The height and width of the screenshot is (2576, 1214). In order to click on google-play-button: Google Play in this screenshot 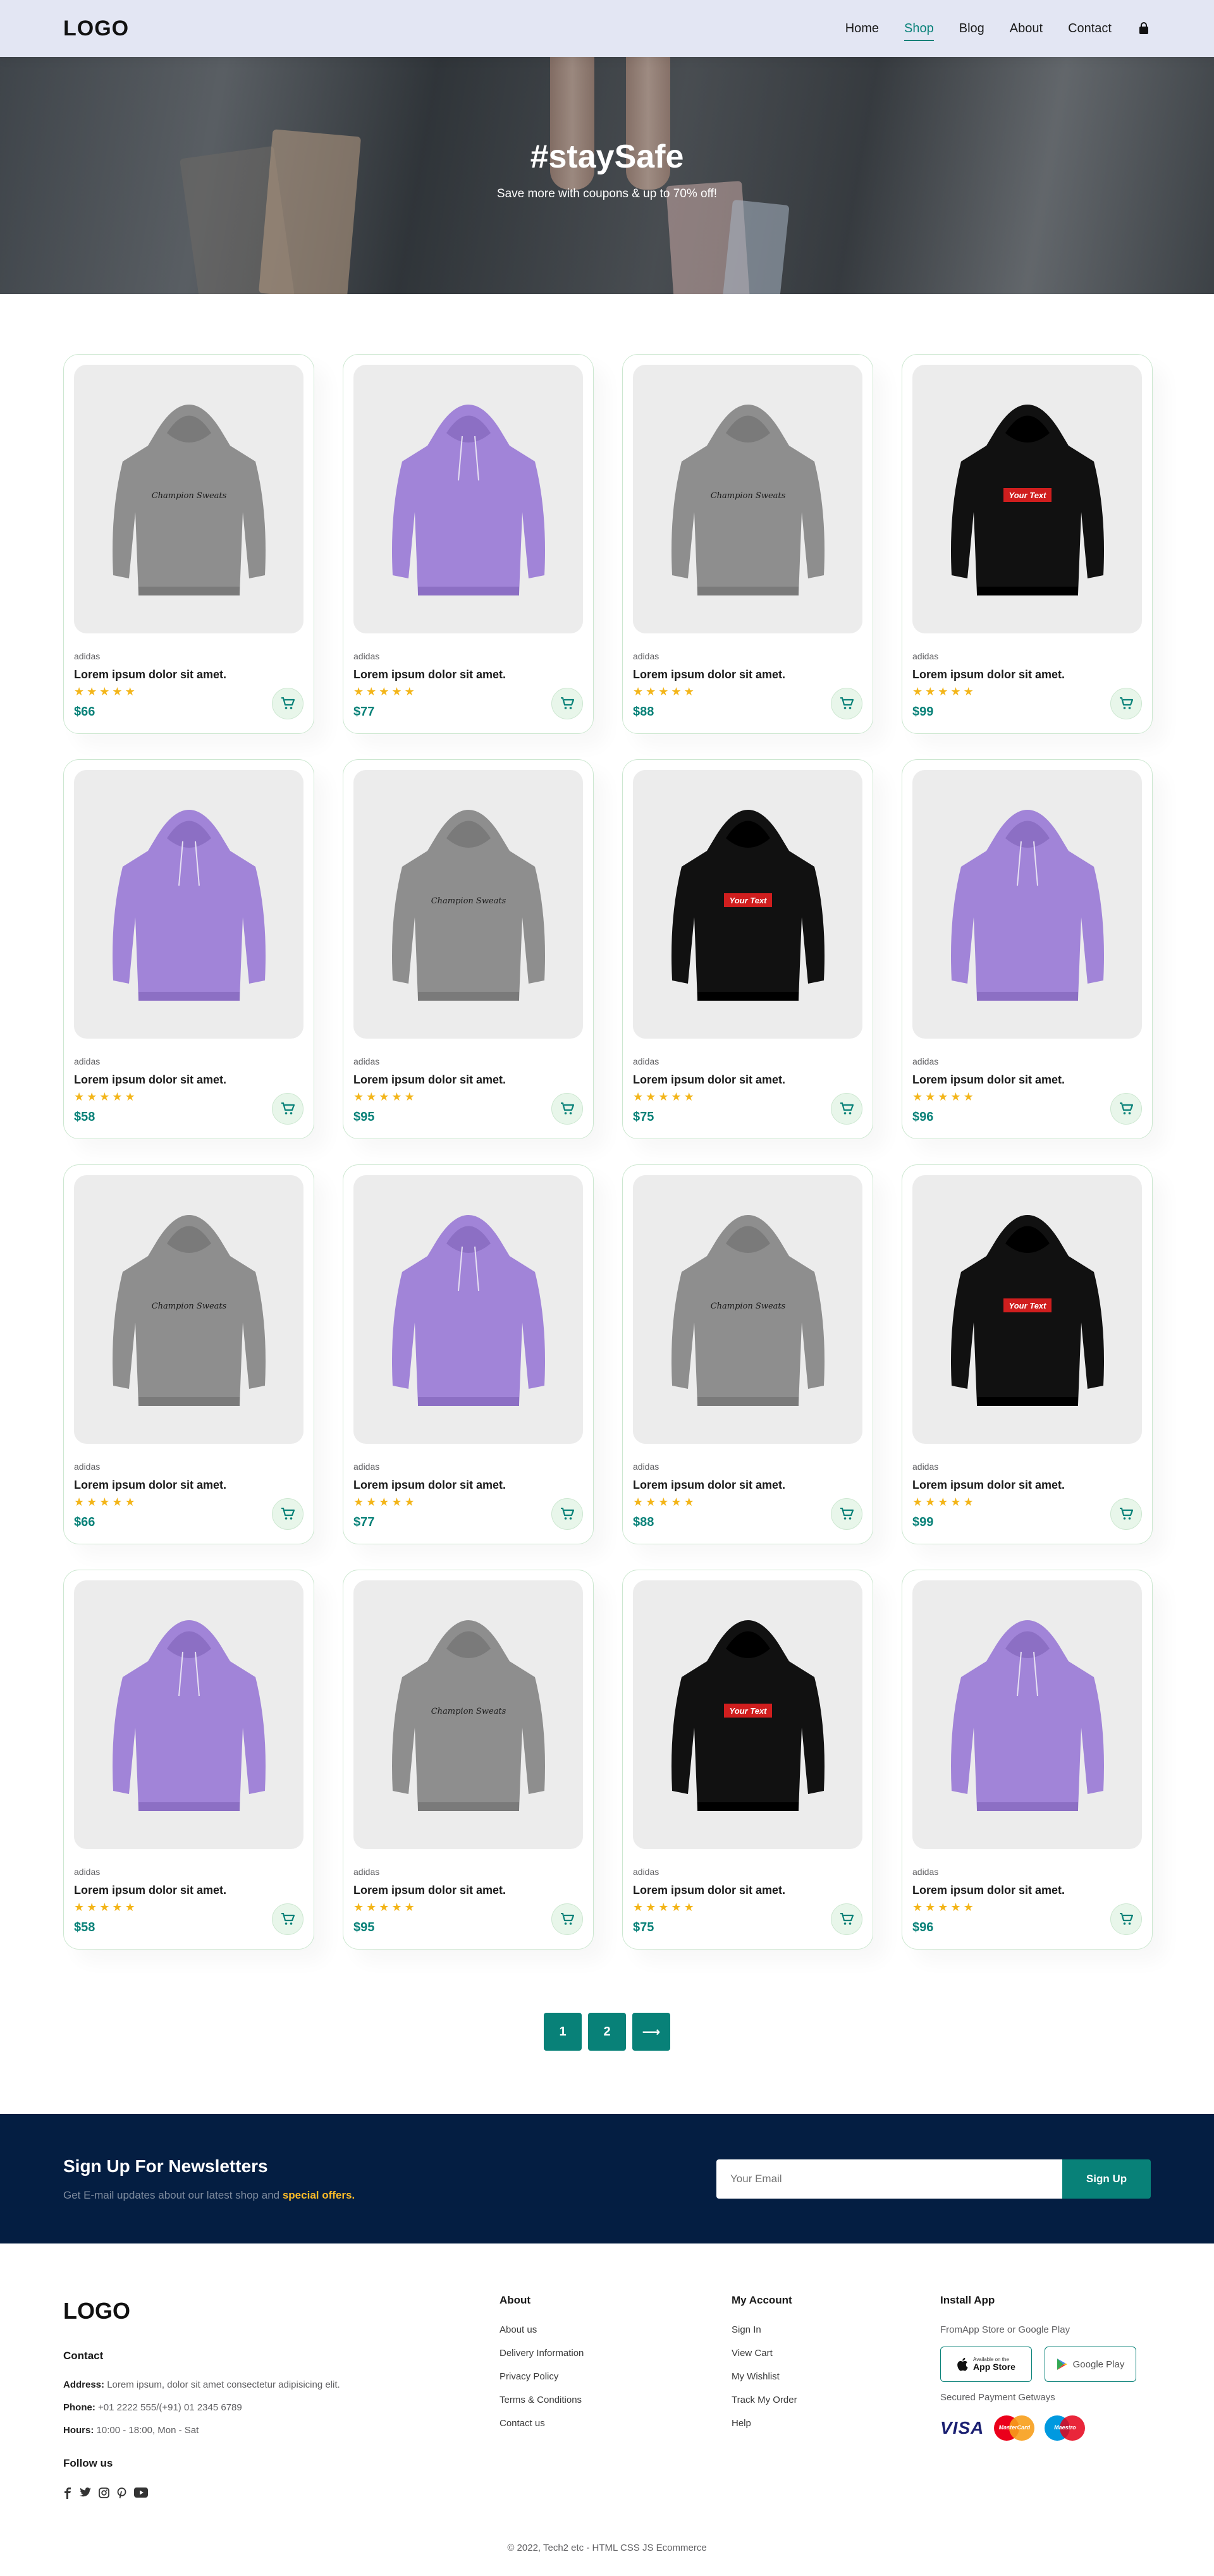, I will do `click(1090, 2364)`.